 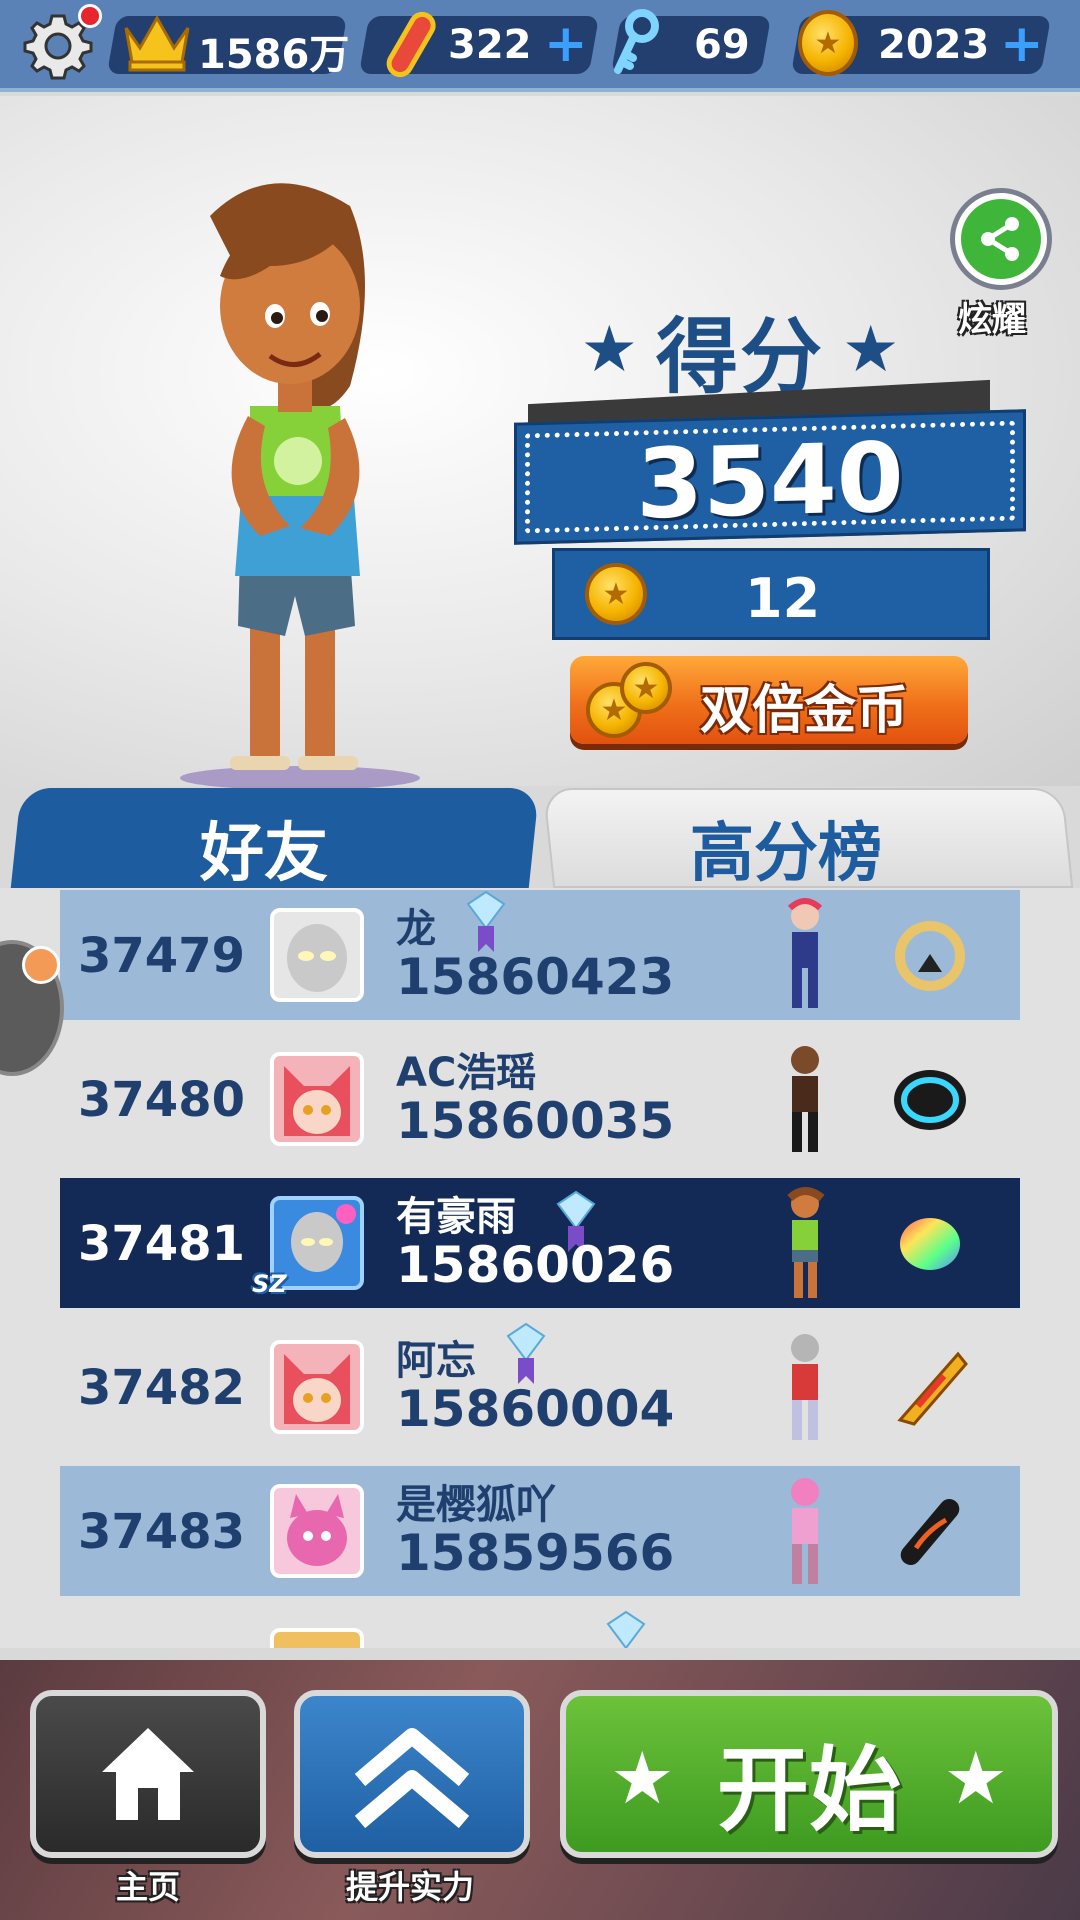 I want to click on double-coins-label: 双倍金币, so click(x=804, y=711).